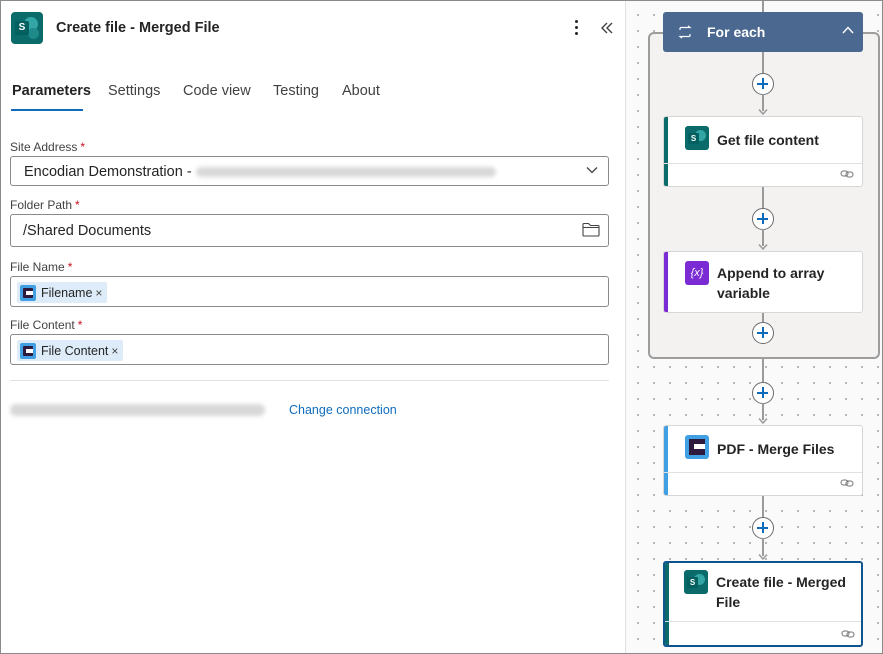  Describe the element at coordinates (62, 292) in the screenshot. I see `filename-token: Filename ×` at that location.